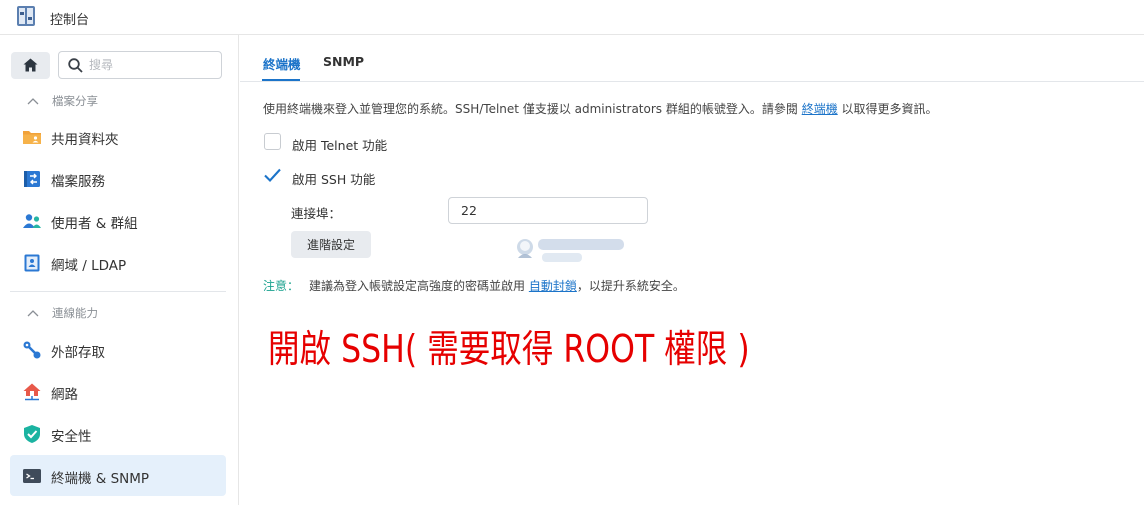 The width and height of the screenshot is (1144, 505). I want to click on external-access-icon, so click(32, 350).